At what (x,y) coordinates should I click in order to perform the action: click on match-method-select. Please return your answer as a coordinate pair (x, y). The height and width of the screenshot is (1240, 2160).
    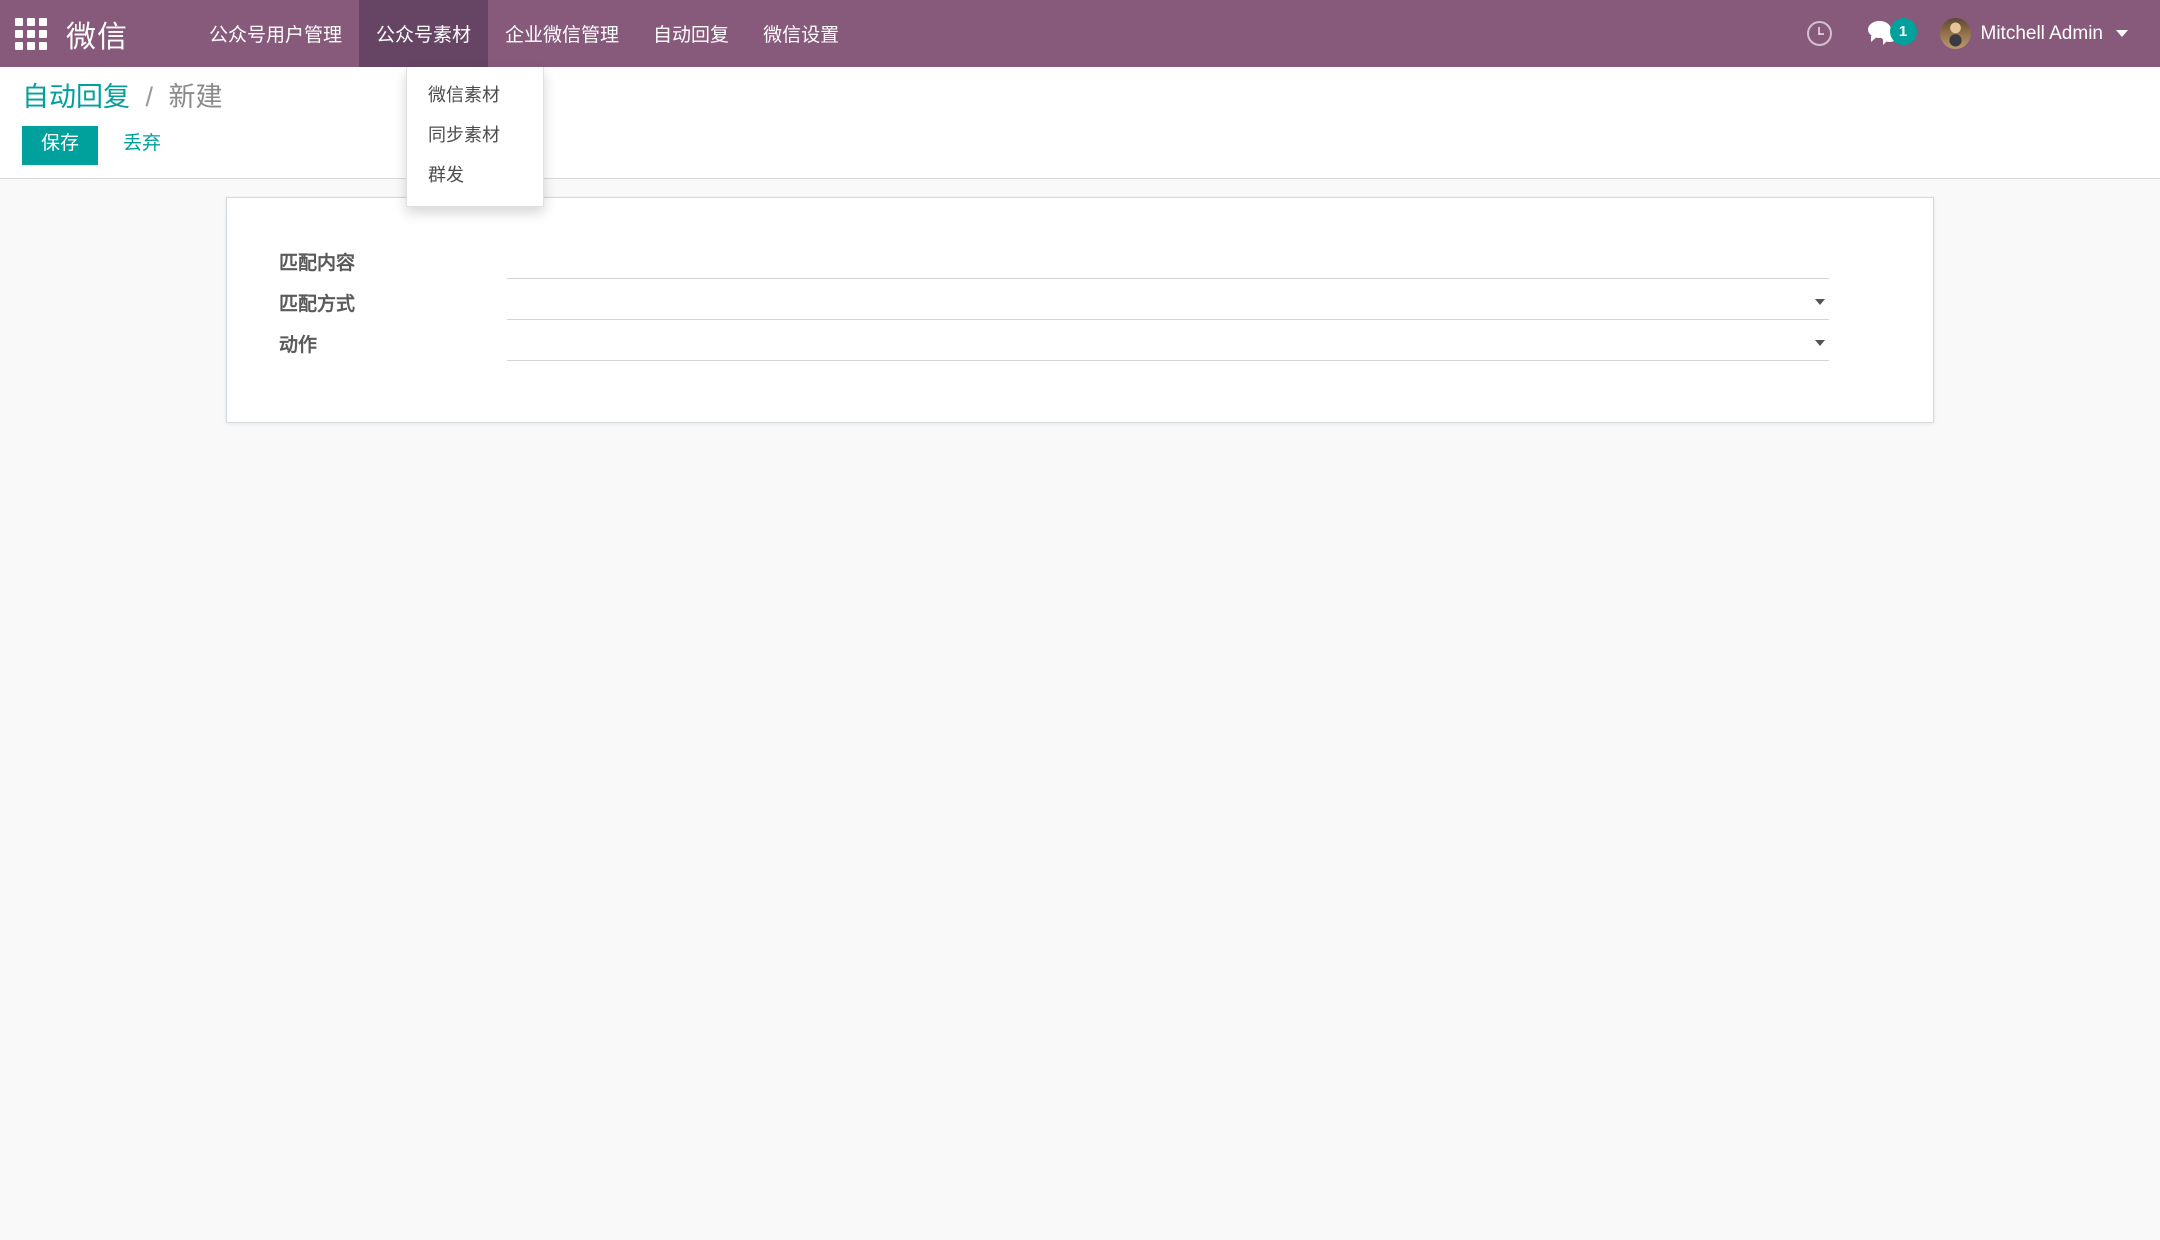
    Looking at the image, I should click on (1168, 303).